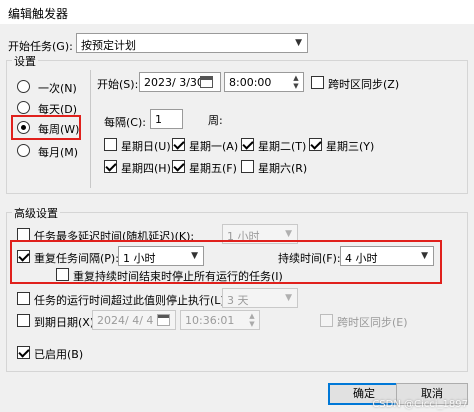 The width and height of the screenshot is (474, 412). I want to click on expire-date-picker: 2024/ 4/ 4, so click(134, 320).